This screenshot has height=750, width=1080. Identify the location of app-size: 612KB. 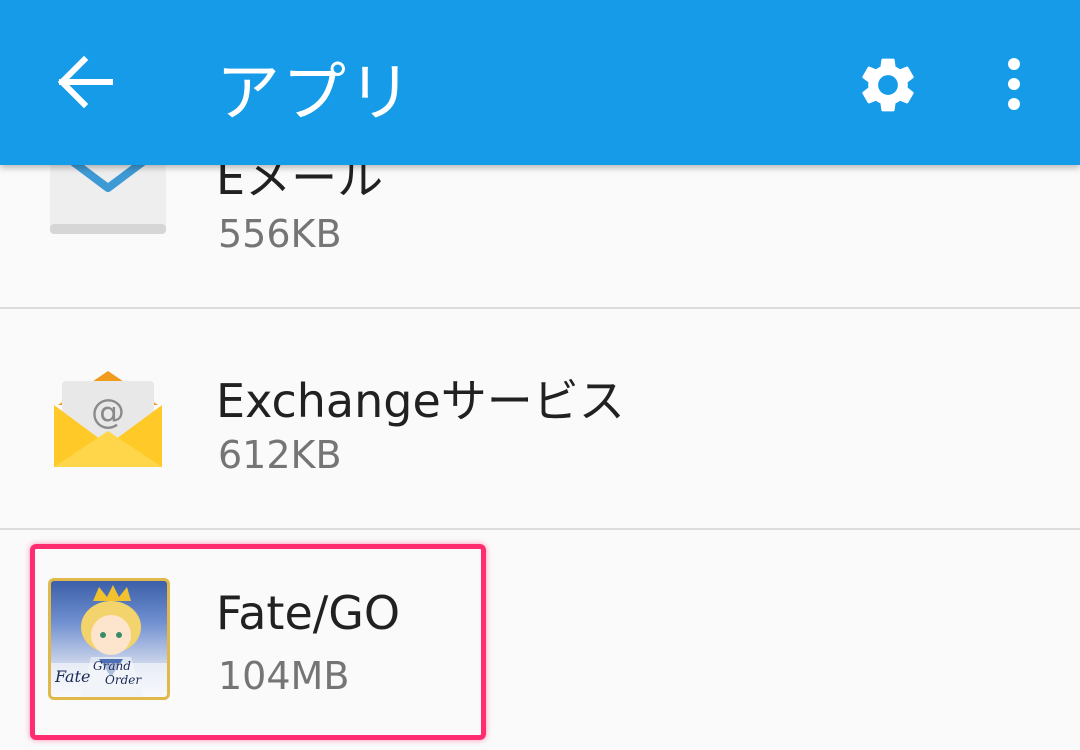
(280, 455).